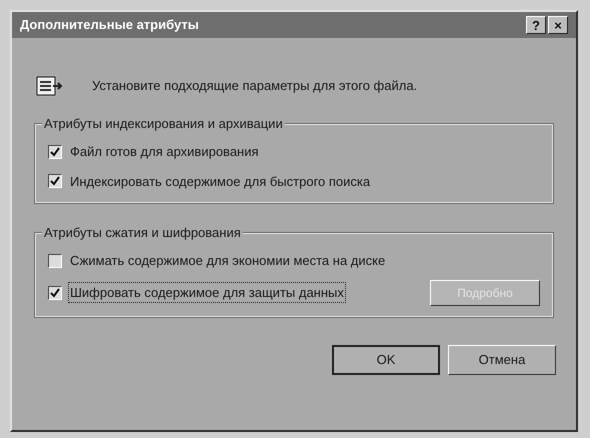 This screenshot has height=438, width=590. Describe the element at coordinates (536, 25) in the screenshot. I see `help-button: ?` at that location.